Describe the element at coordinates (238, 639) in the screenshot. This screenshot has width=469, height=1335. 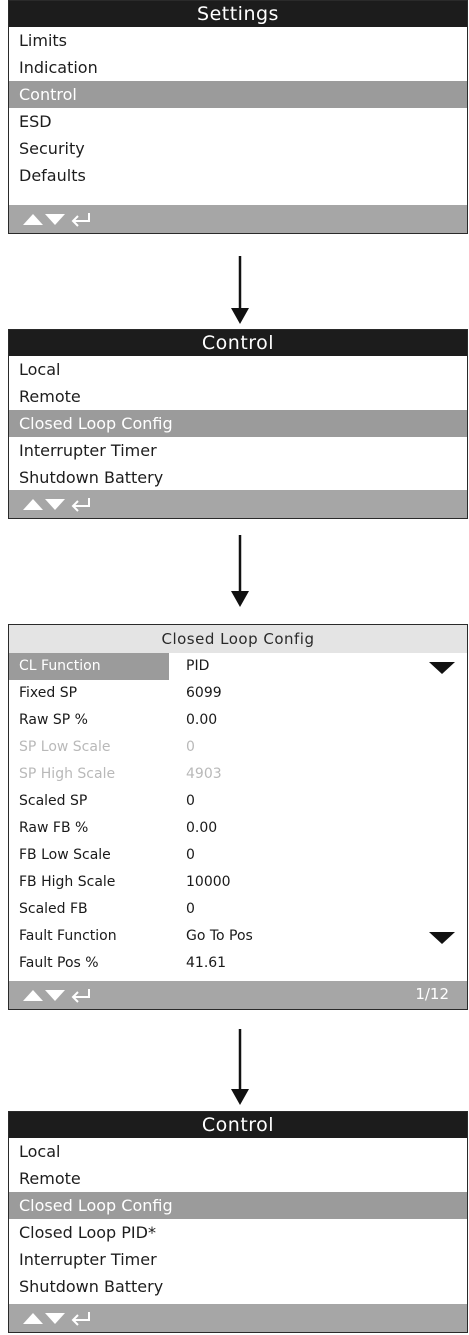
I see `closed-loop-config-title: Closed Loop Config` at that location.